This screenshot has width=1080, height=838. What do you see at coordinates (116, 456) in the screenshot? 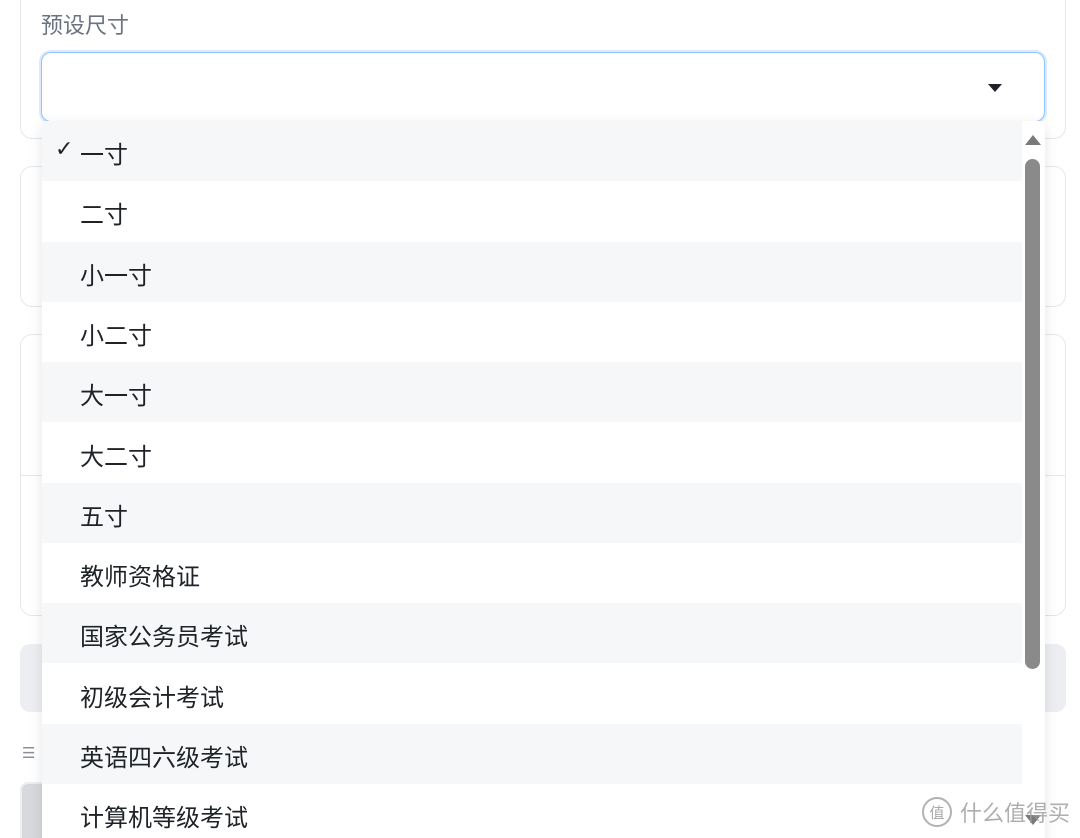
I see `dropdown-option-label: 大二寸` at bounding box center [116, 456].